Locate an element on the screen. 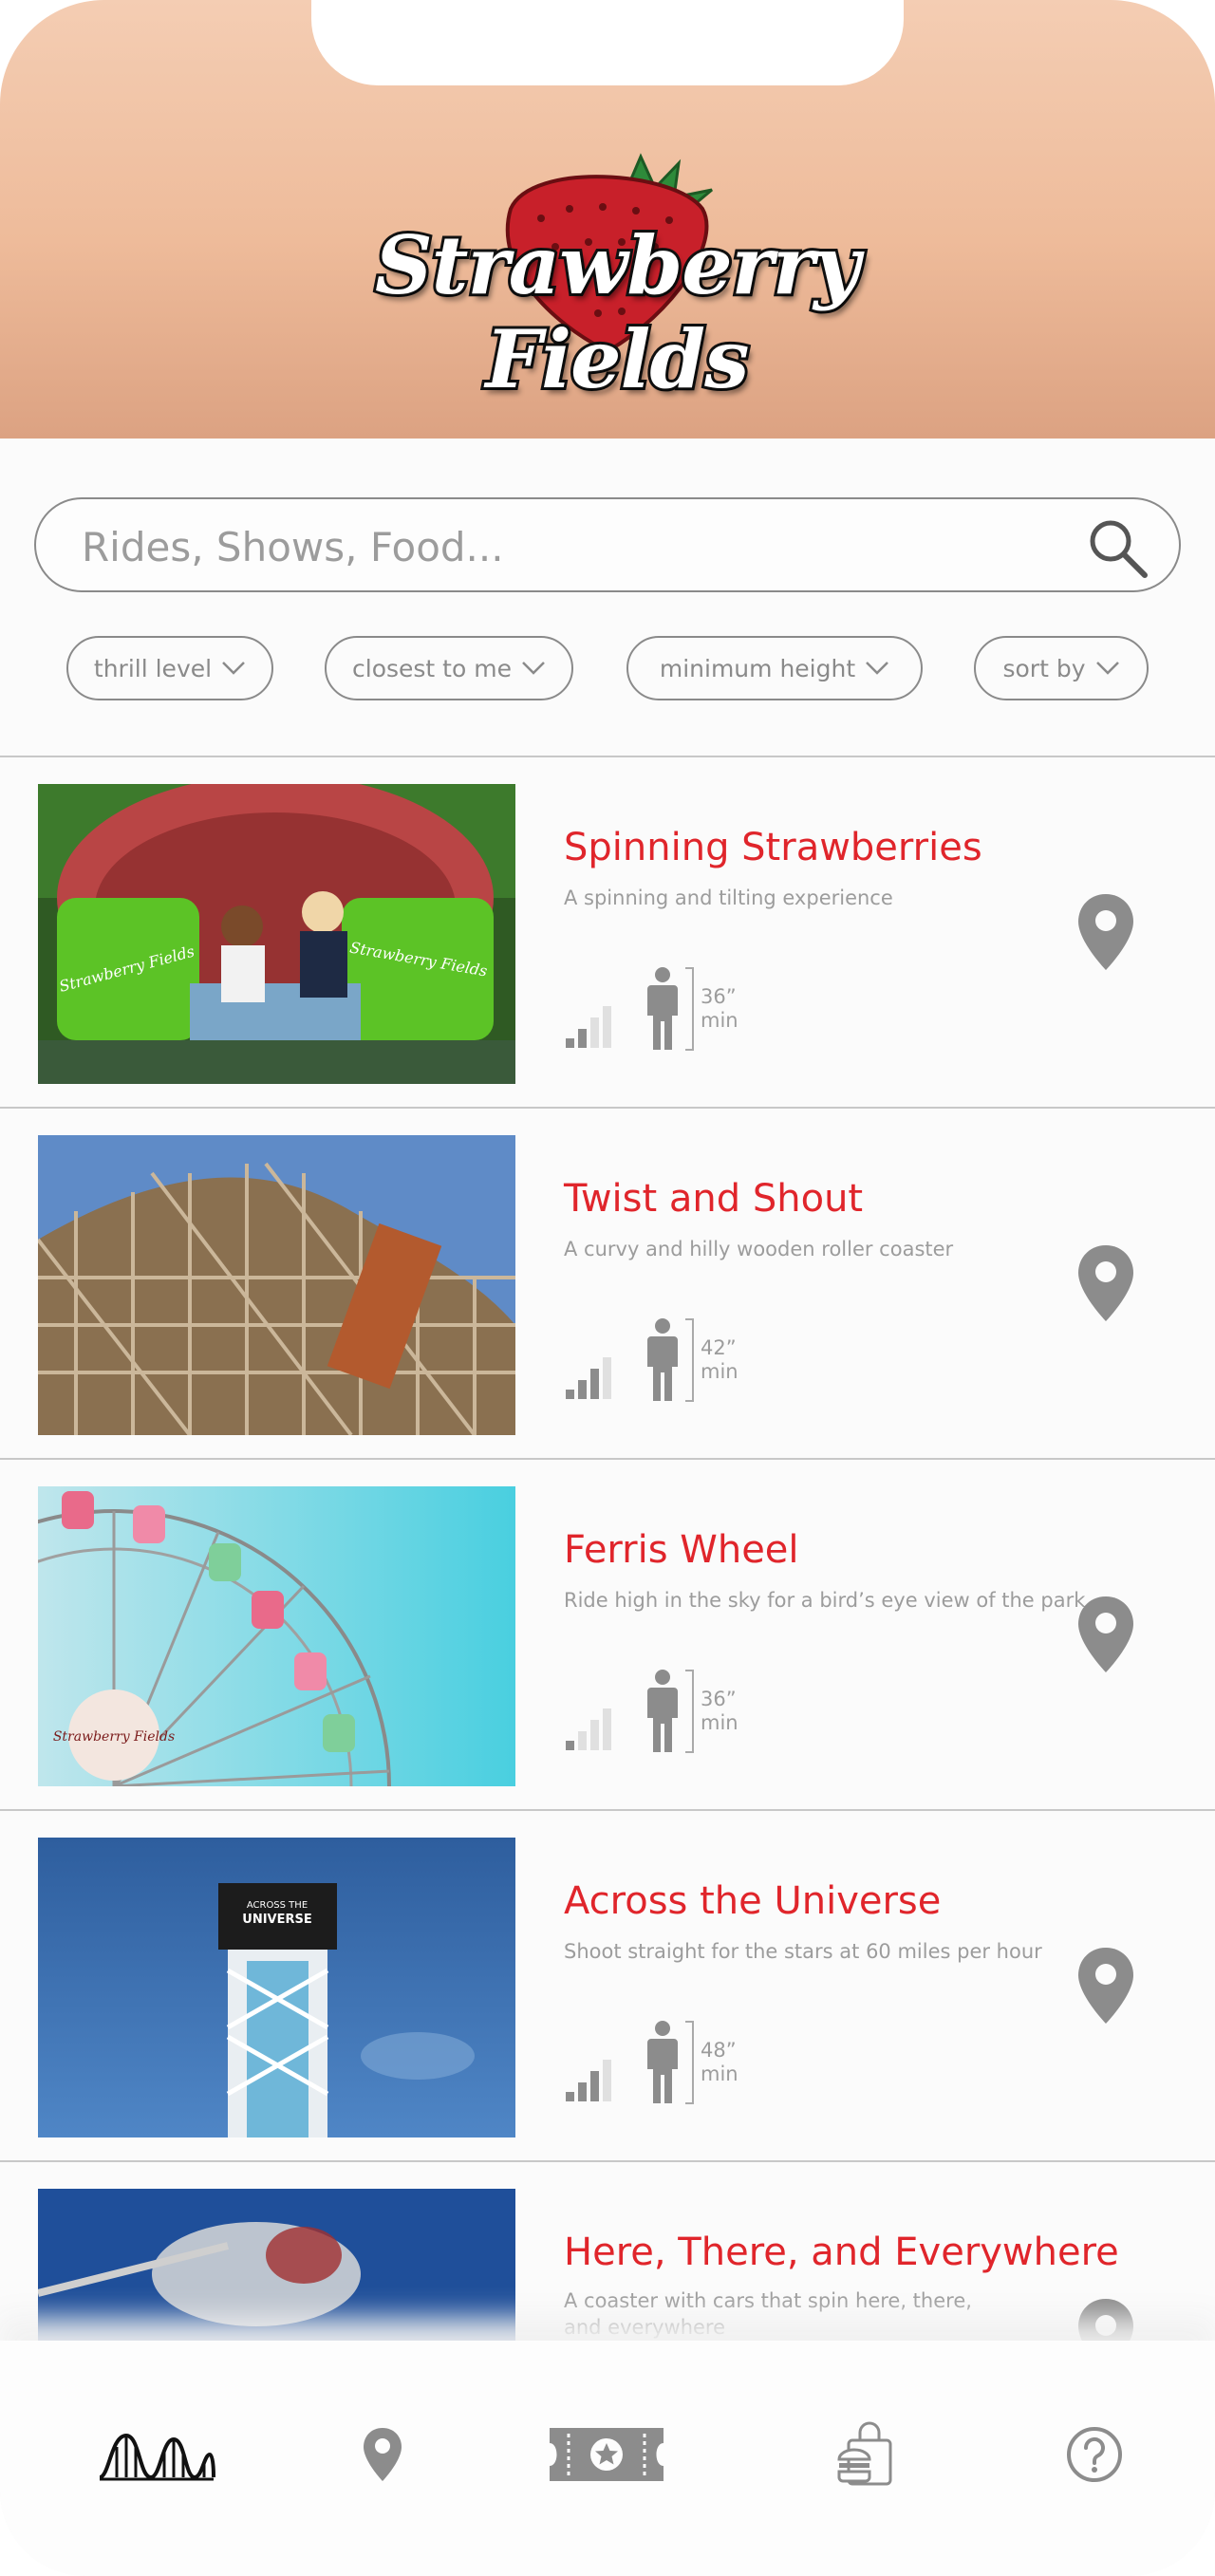 The height and width of the screenshot is (2576, 1215). ticket-icon is located at coordinates (607, 2454).